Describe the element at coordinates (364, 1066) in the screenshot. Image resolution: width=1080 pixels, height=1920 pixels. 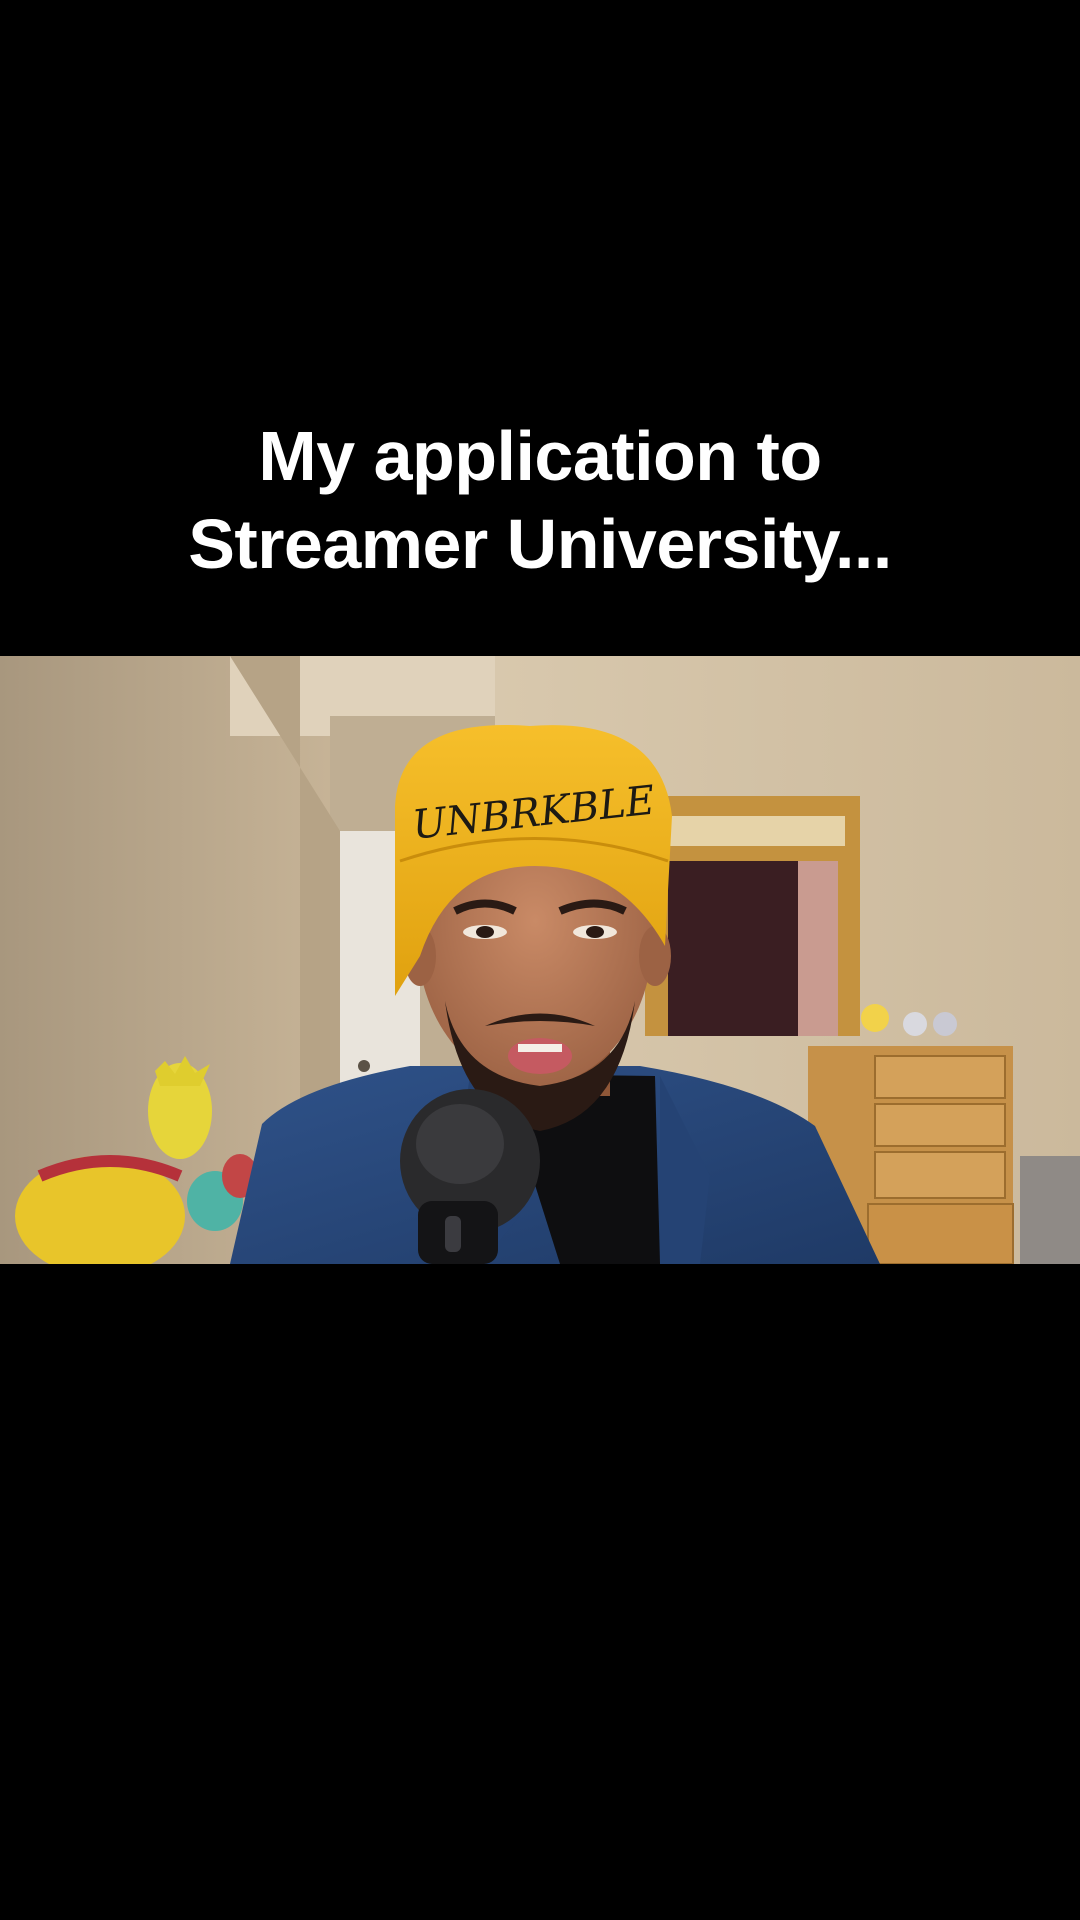
I see `door-knob` at that location.